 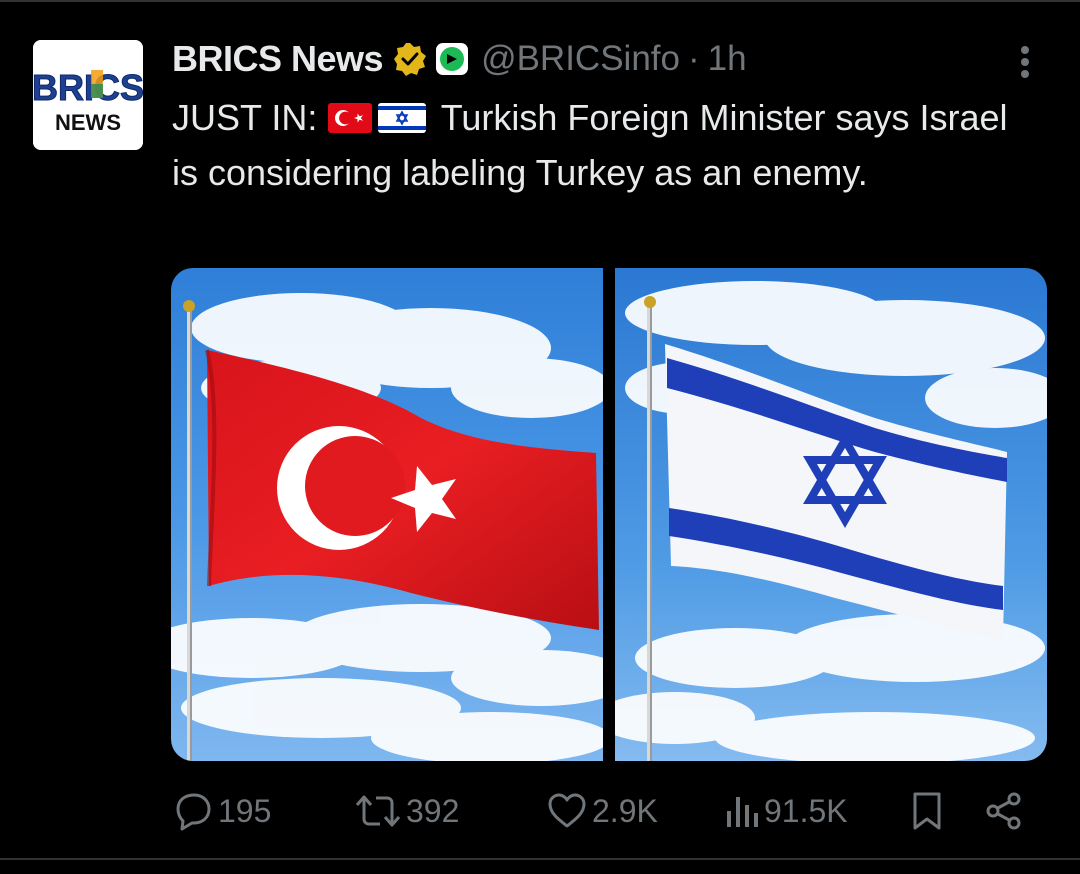 What do you see at coordinates (245, 810) in the screenshot?
I see `reply-count: 195` at bounding box center [245, 810].